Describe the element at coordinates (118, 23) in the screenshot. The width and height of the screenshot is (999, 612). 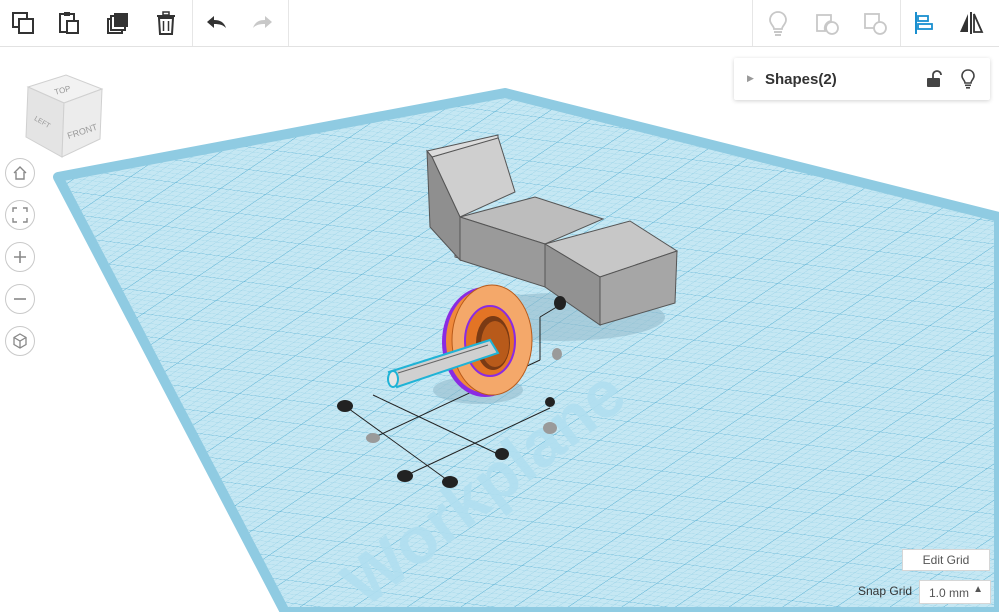
I see `duplicate-icon` at that location.